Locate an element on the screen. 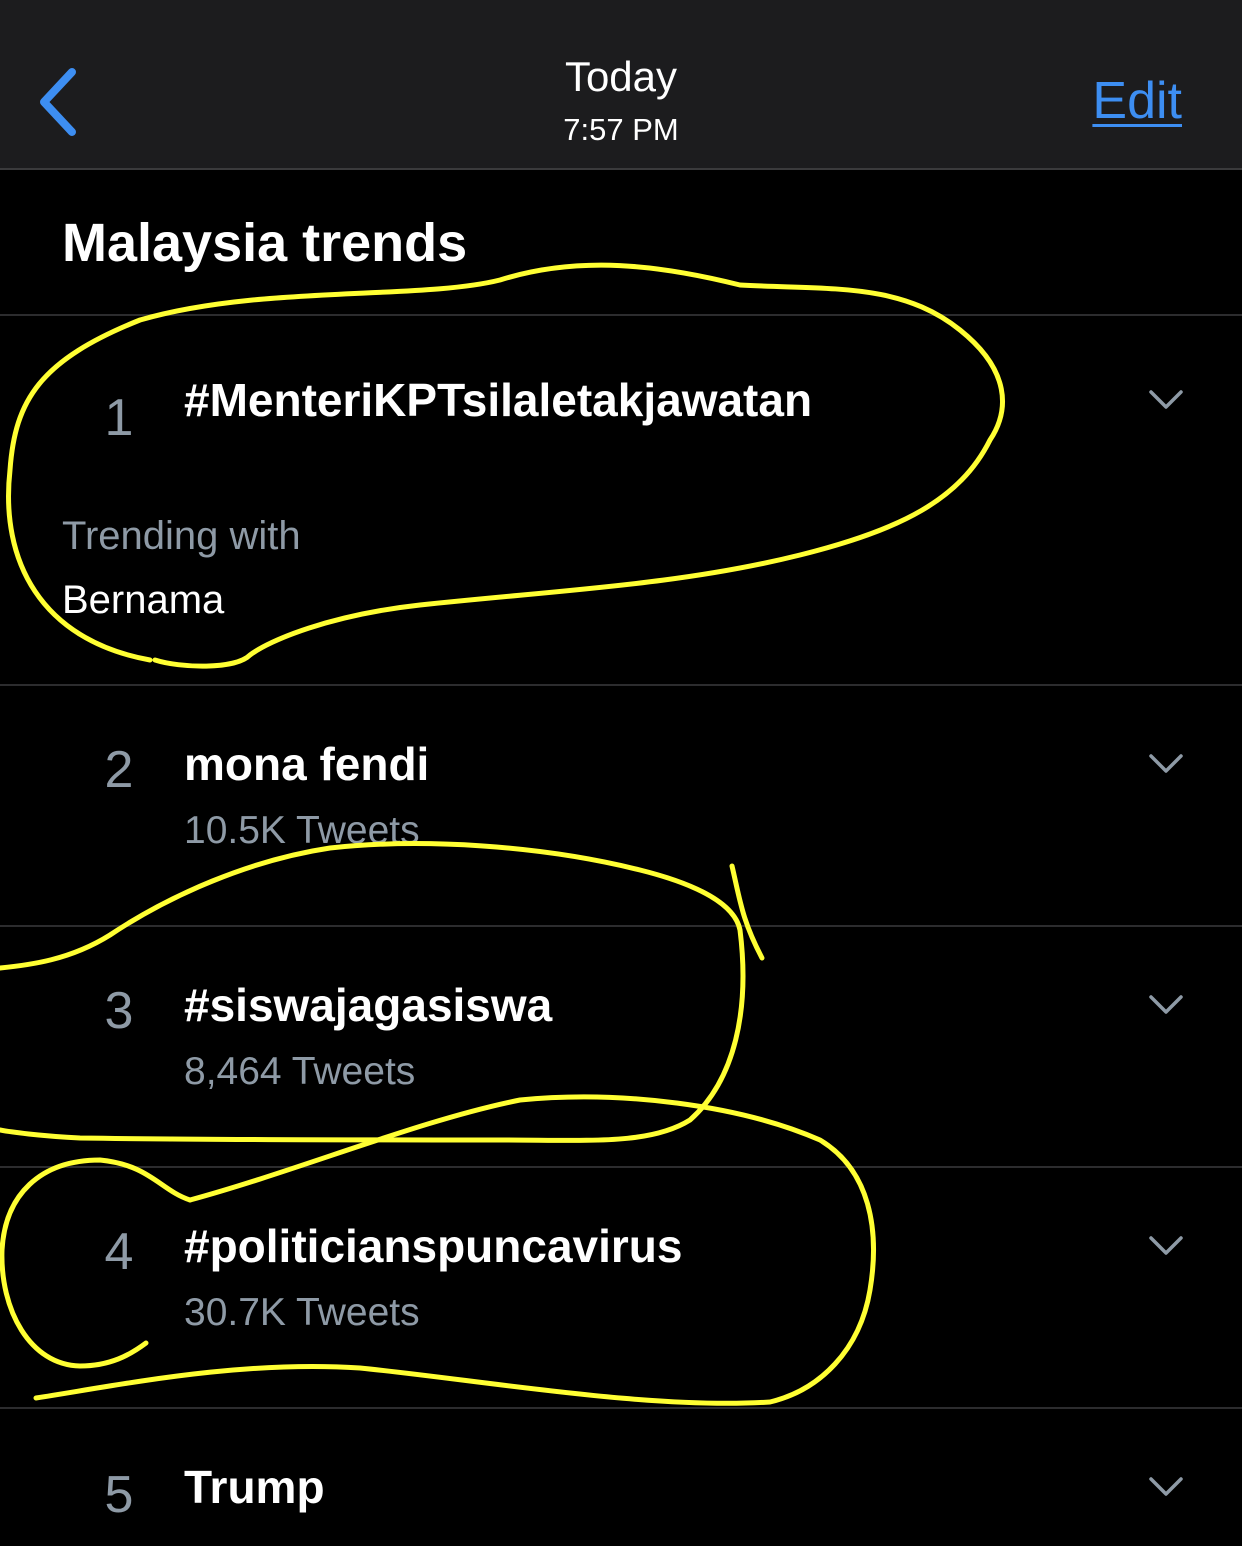 Image resolution: width=1242 pixels, height=1546 pixels. nav-subtitle-time: 7:57 PM is located at coordinates (621, 129).